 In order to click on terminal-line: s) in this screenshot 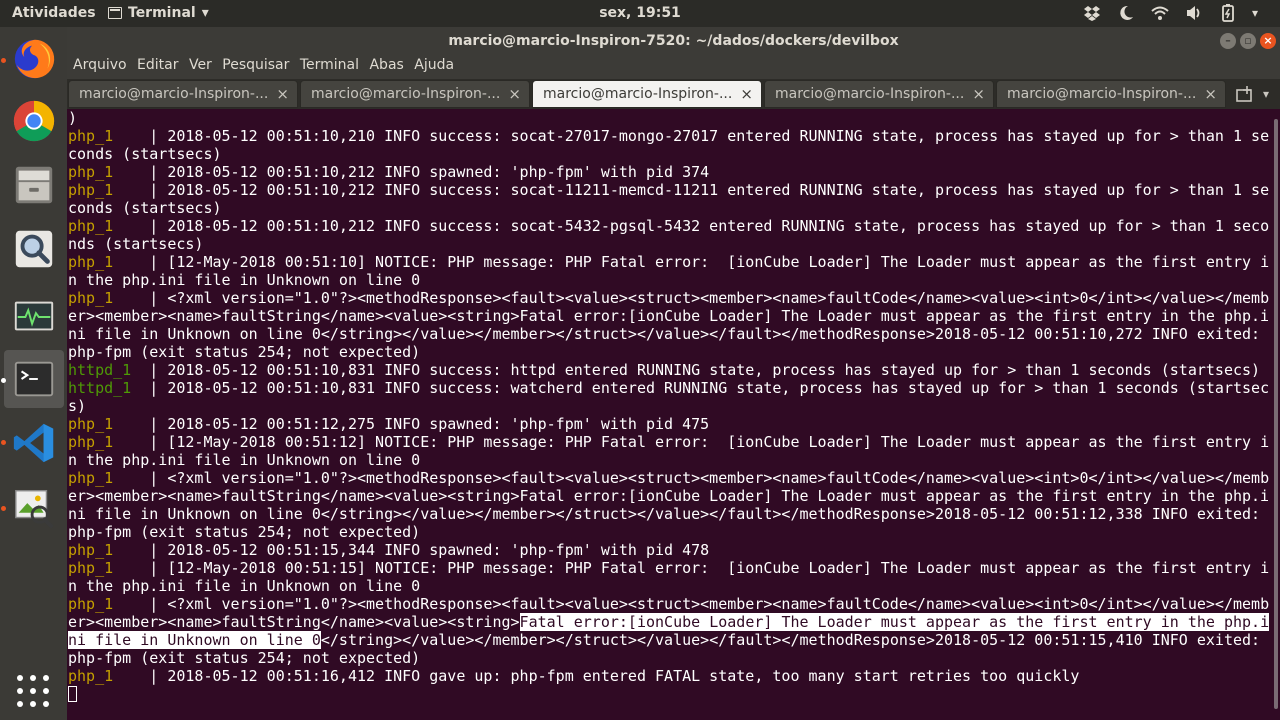, I will do `click(669, 406)`.